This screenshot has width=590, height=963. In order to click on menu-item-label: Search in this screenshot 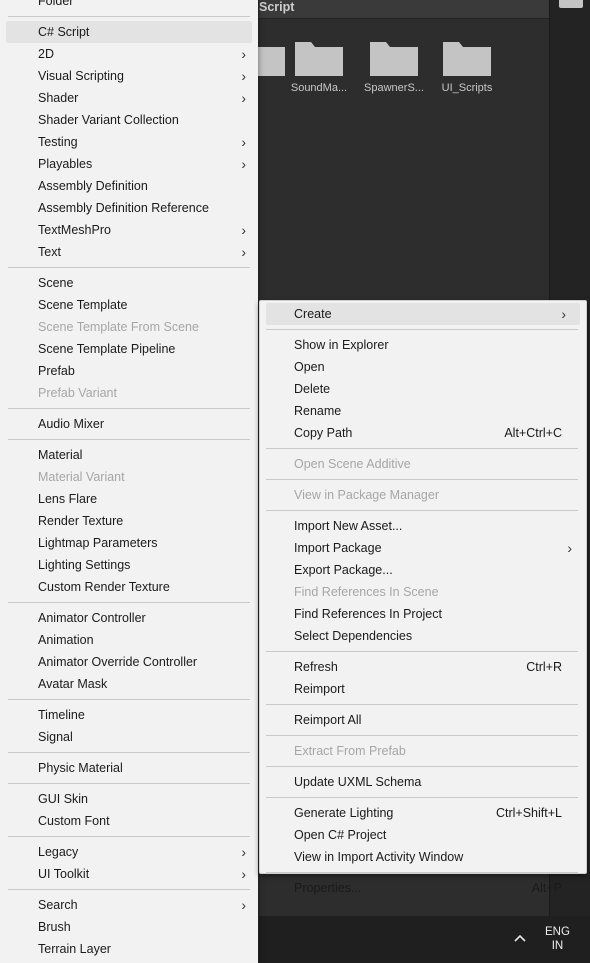, I will do `click(58, 905)`.